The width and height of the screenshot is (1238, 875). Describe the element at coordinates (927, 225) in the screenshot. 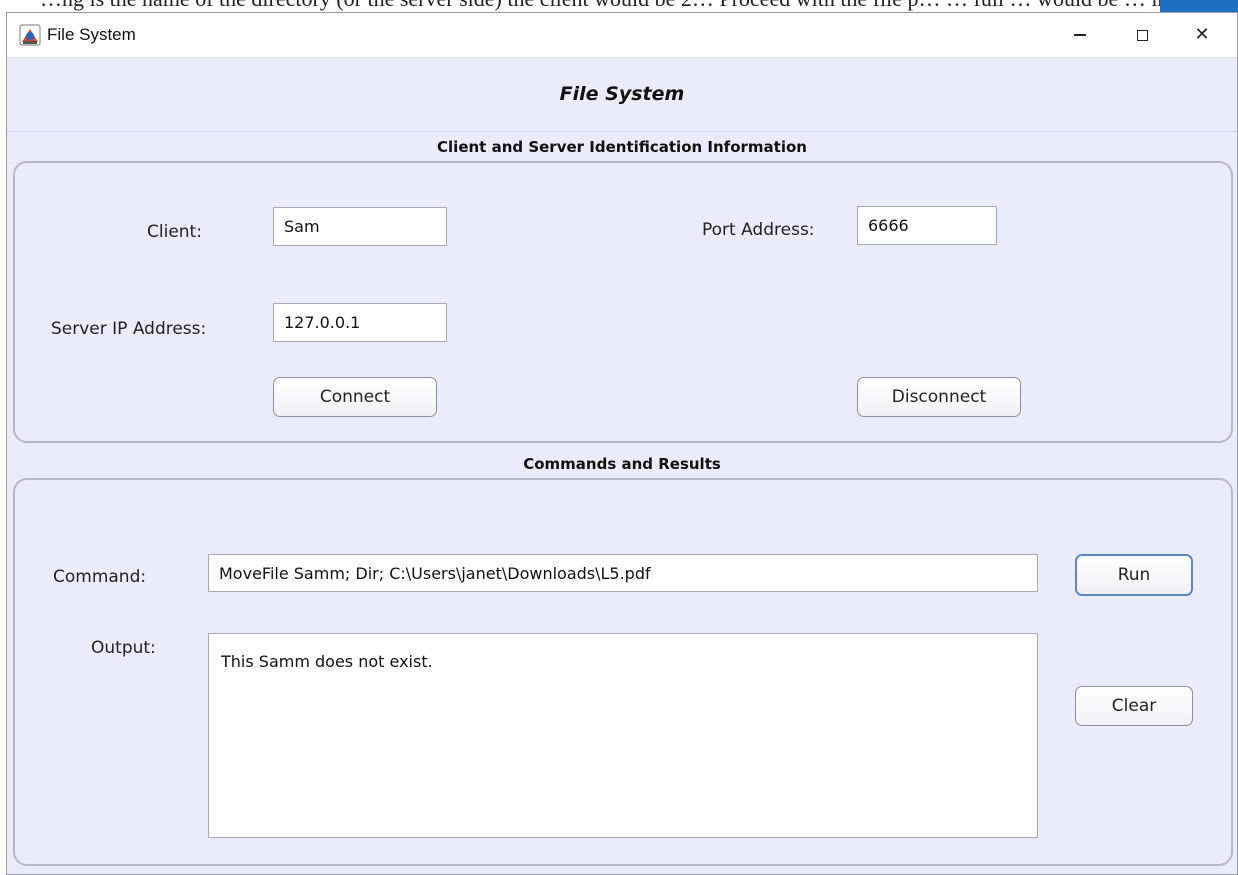

I see `port-address-input: 6666` at that location.